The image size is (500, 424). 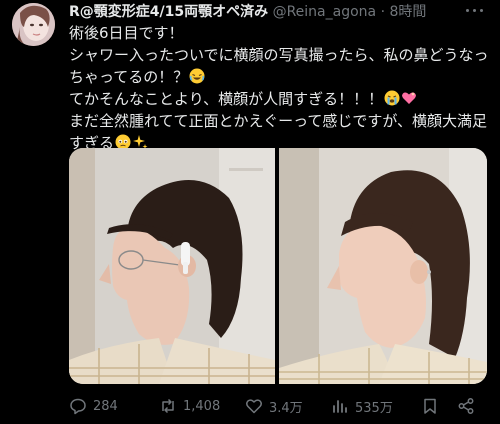 I want to click on reply-count: 284, so click(x=105, y=406).